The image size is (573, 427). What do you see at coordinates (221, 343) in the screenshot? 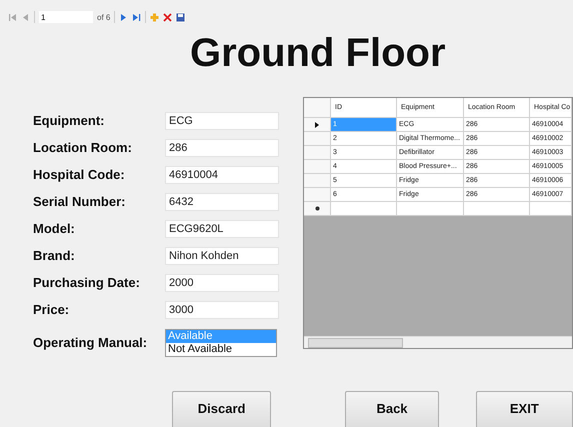
I see `manual-listbox: Available Not Available` at bounding box center [221, 343].